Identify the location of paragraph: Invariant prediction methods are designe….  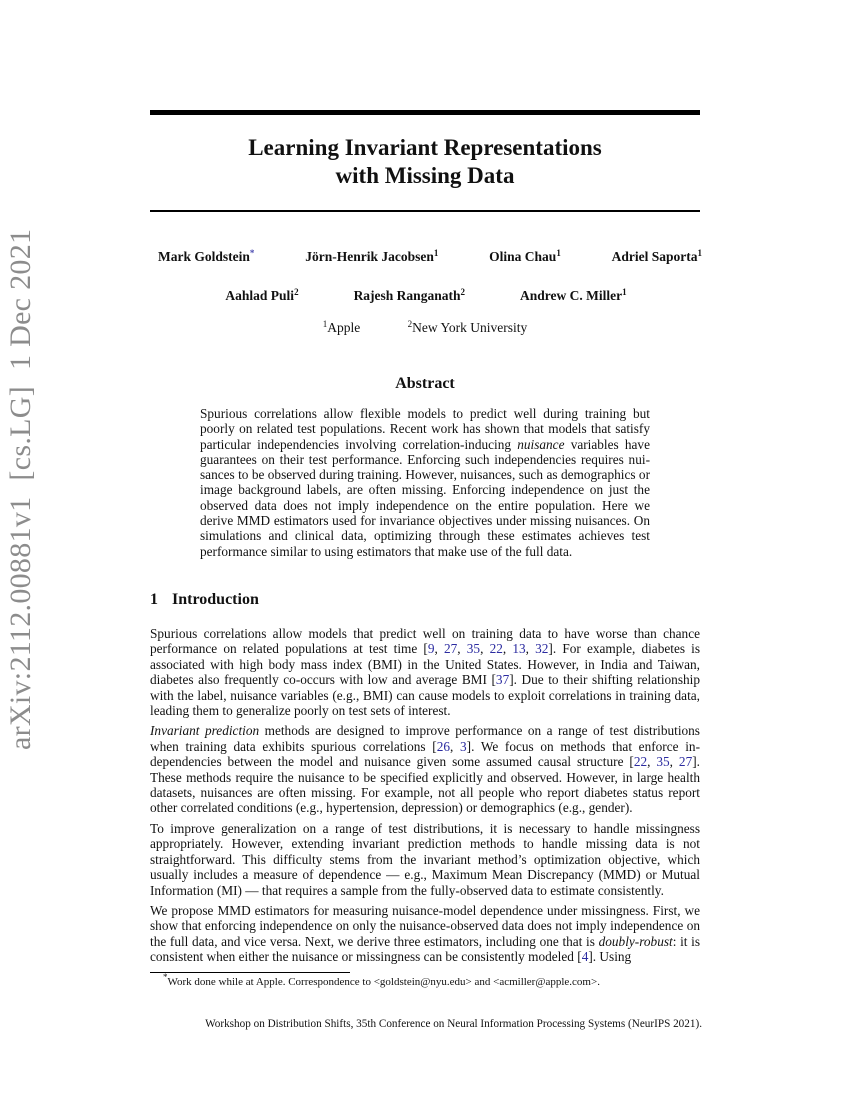
(425, 769).